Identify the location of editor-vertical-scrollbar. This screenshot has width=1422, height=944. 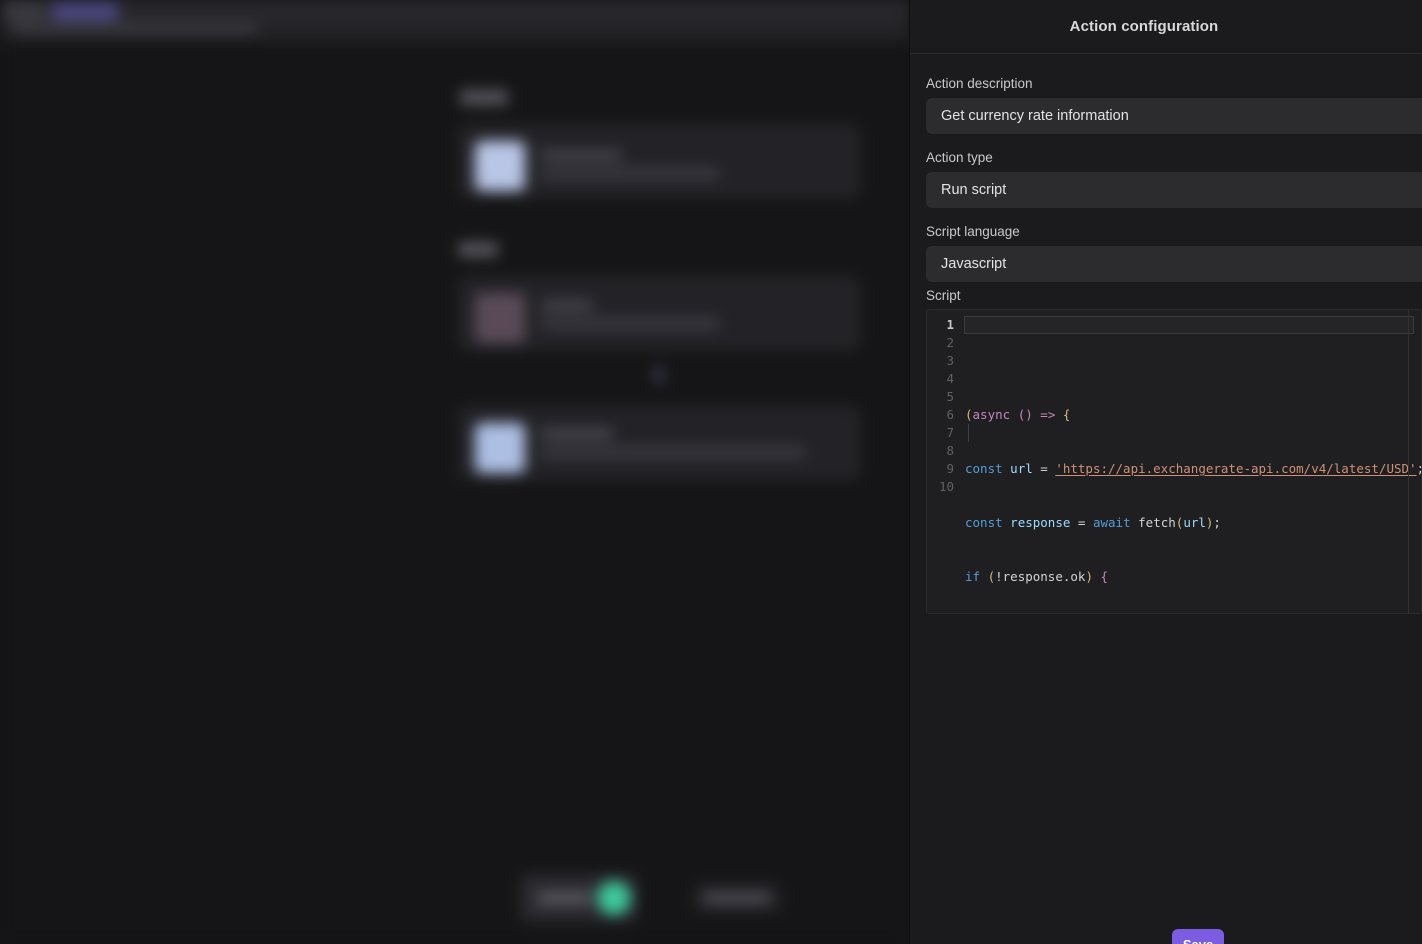
(1414, 461).